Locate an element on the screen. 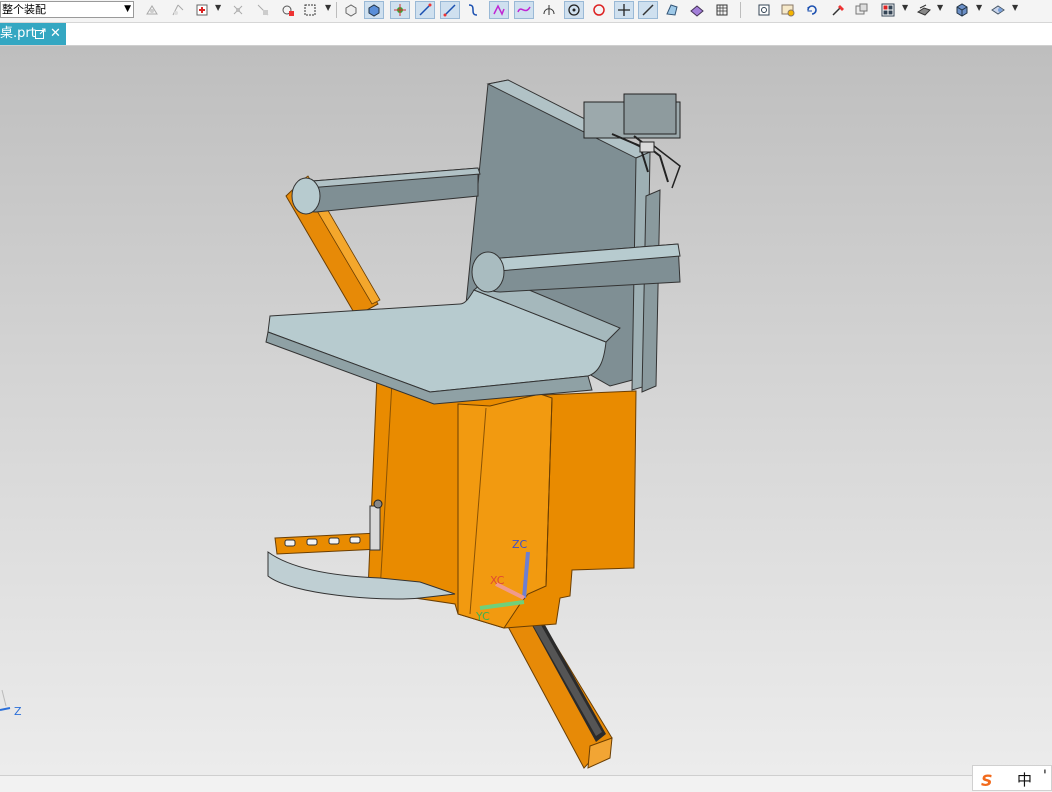 The width and height of the screenshot is (1052, 792). absolute-axis-indicator: Z is located at coordinates (11, 703).